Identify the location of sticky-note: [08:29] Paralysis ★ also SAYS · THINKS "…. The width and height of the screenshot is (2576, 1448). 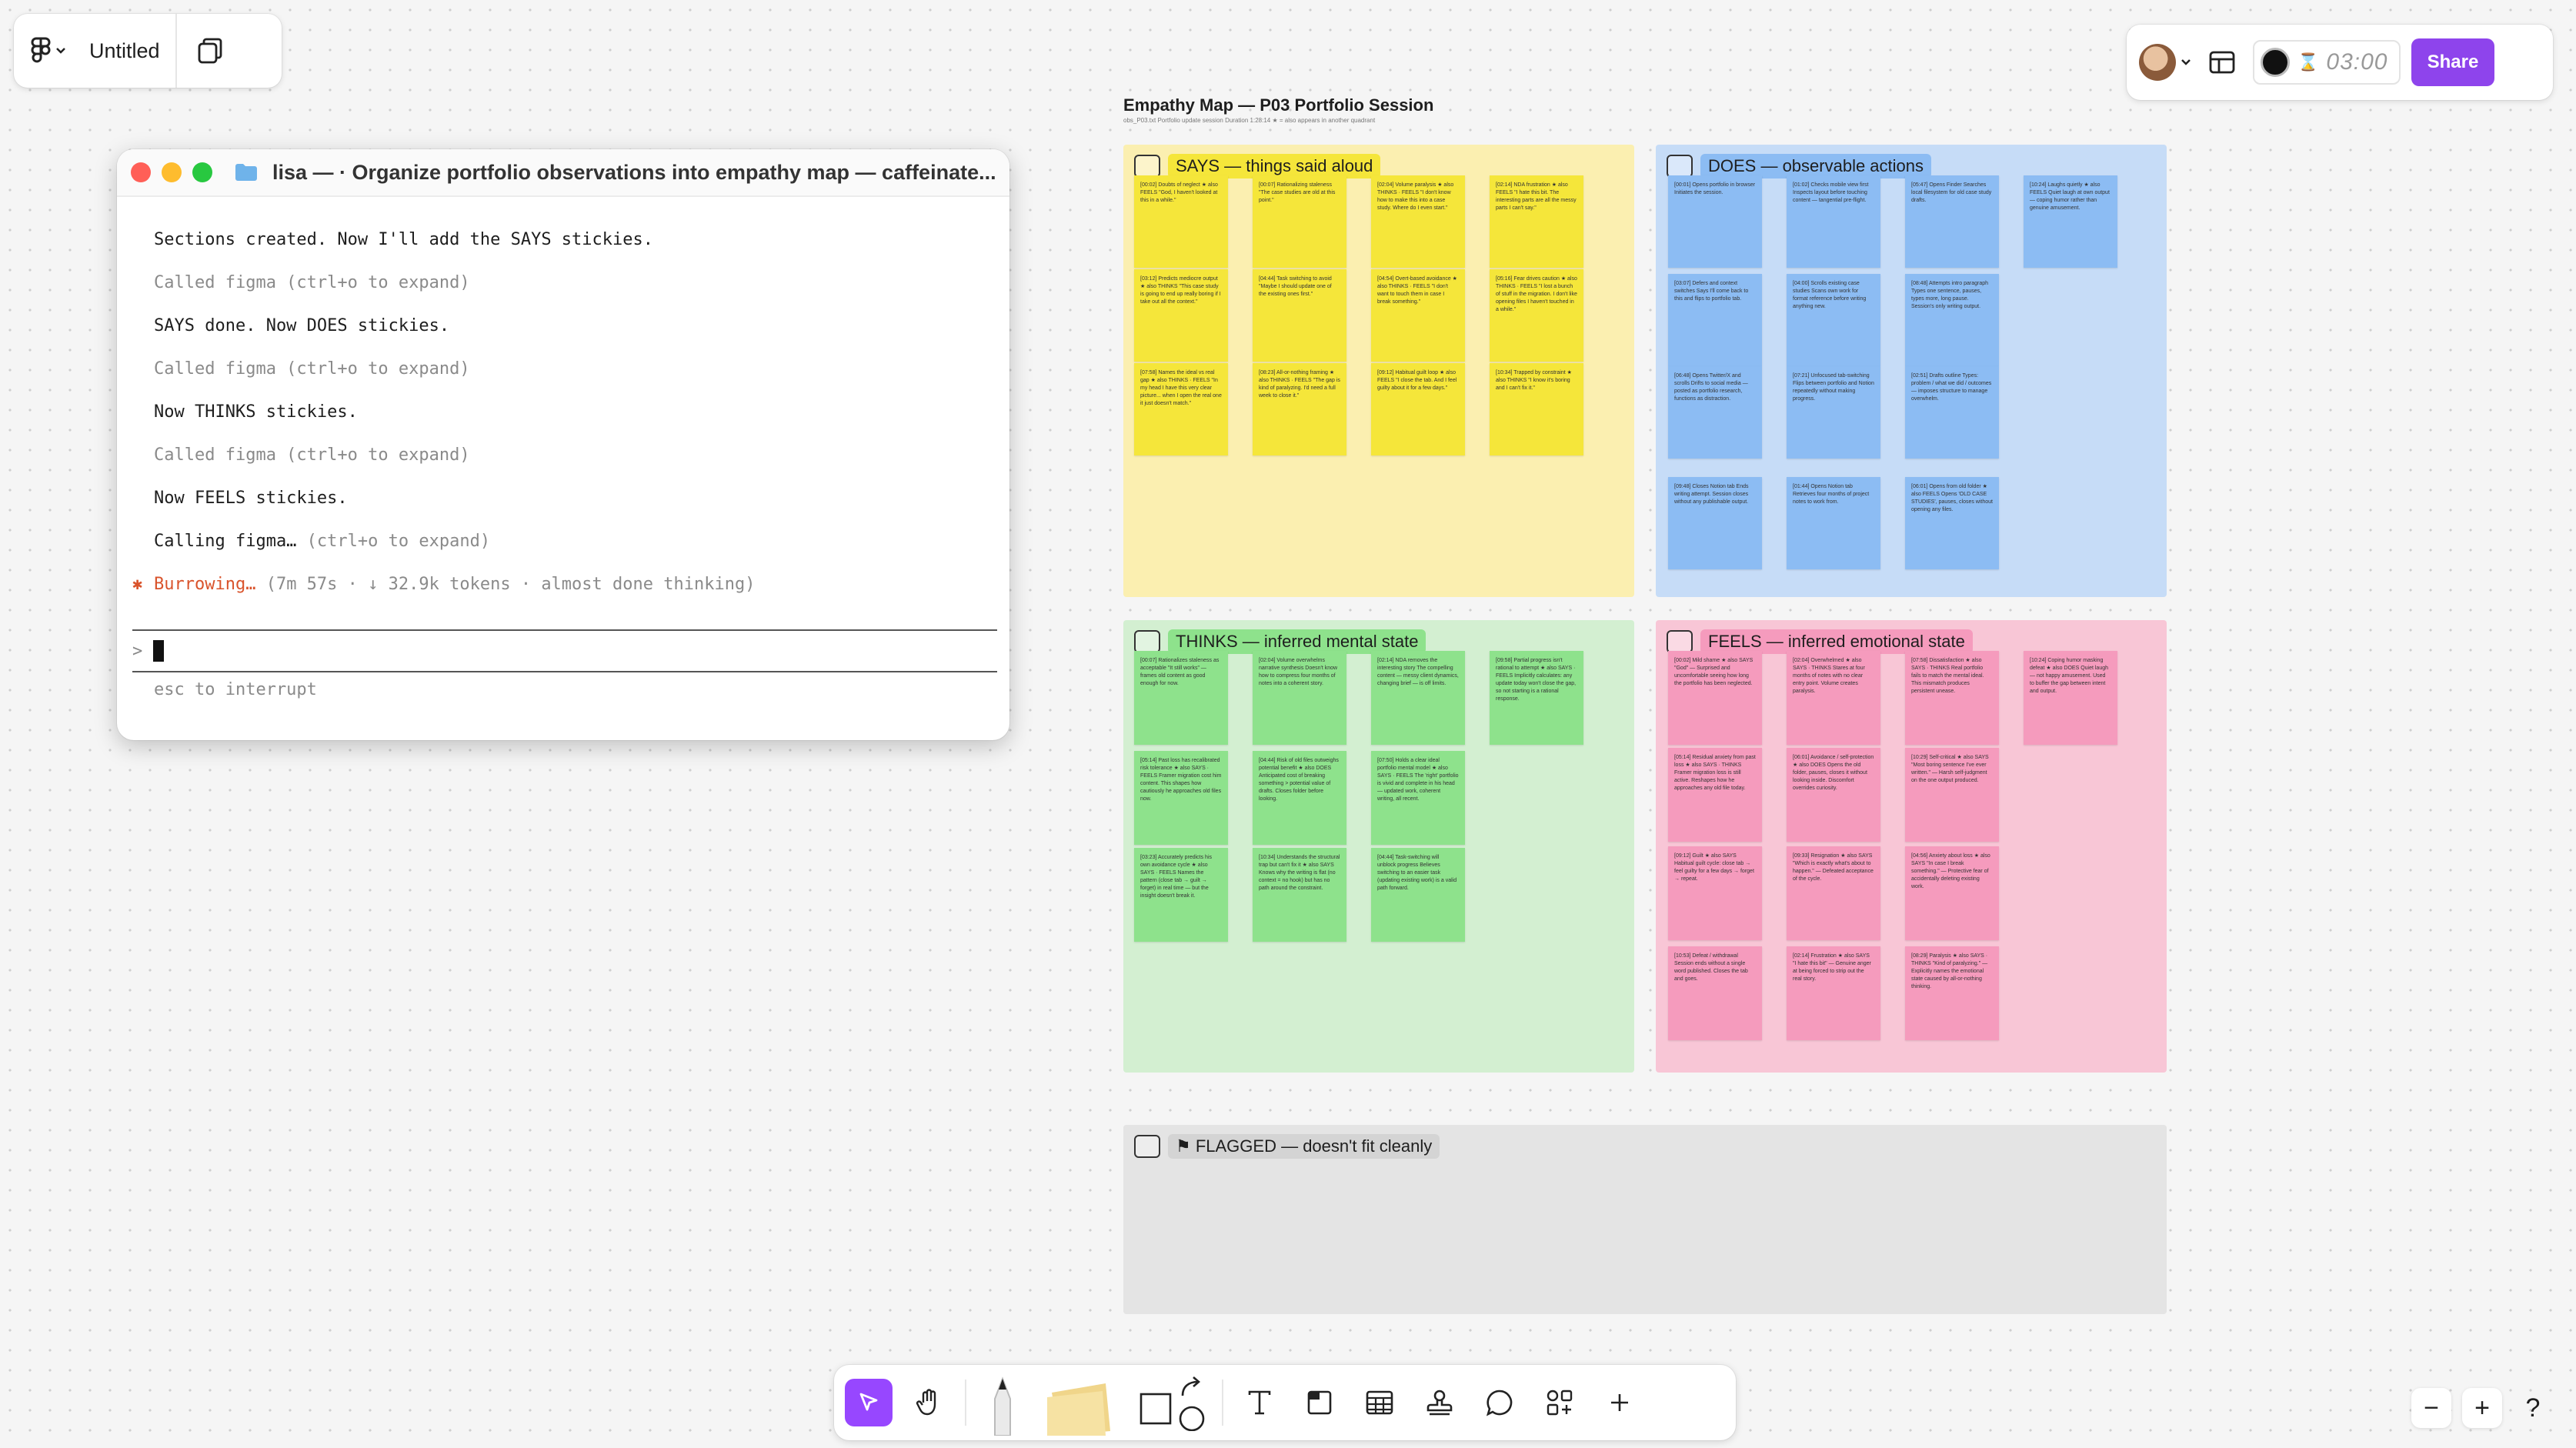
(1952, 993).